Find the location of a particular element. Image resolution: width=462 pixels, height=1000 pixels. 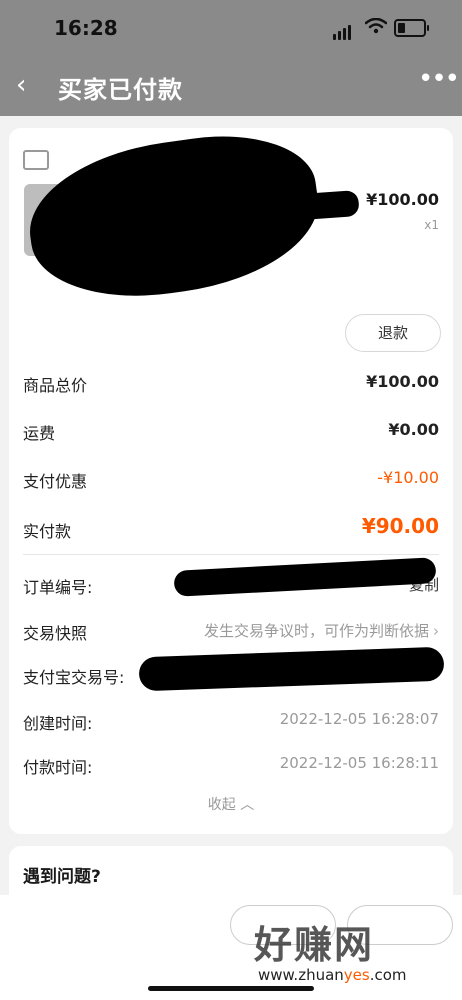

collapse-toggle: 收起 ︿ is located at coordinates (231, 804).